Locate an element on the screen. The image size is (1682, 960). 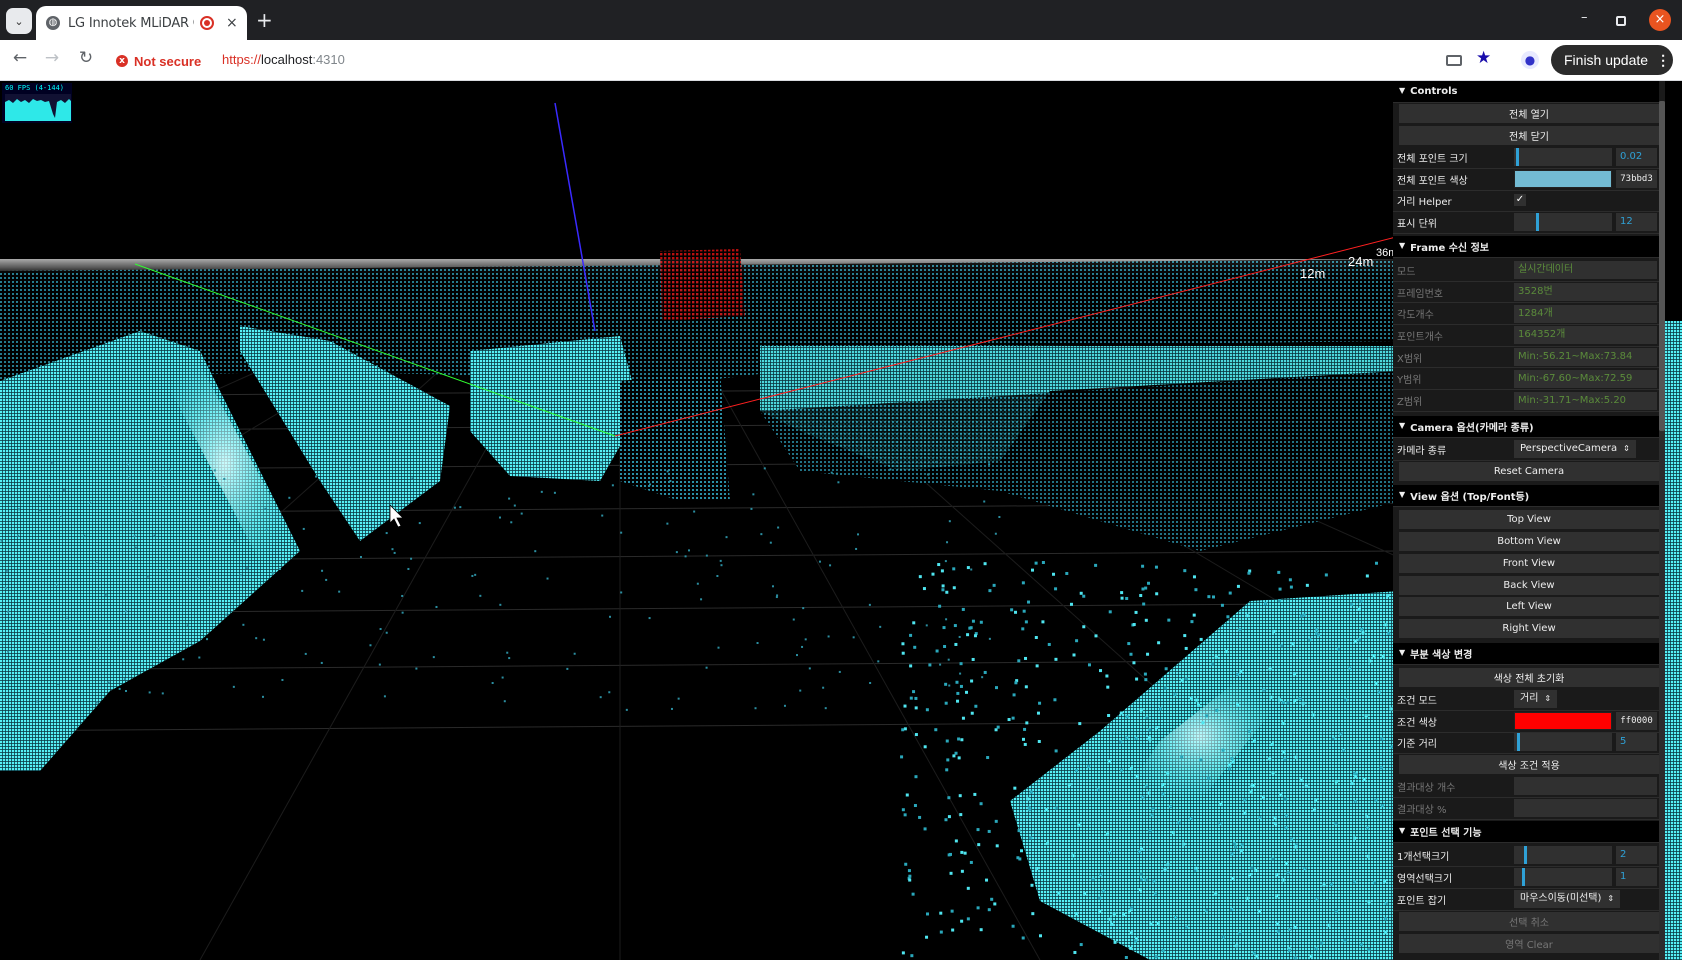
back-button: ← is located at coordinates (20, 58).